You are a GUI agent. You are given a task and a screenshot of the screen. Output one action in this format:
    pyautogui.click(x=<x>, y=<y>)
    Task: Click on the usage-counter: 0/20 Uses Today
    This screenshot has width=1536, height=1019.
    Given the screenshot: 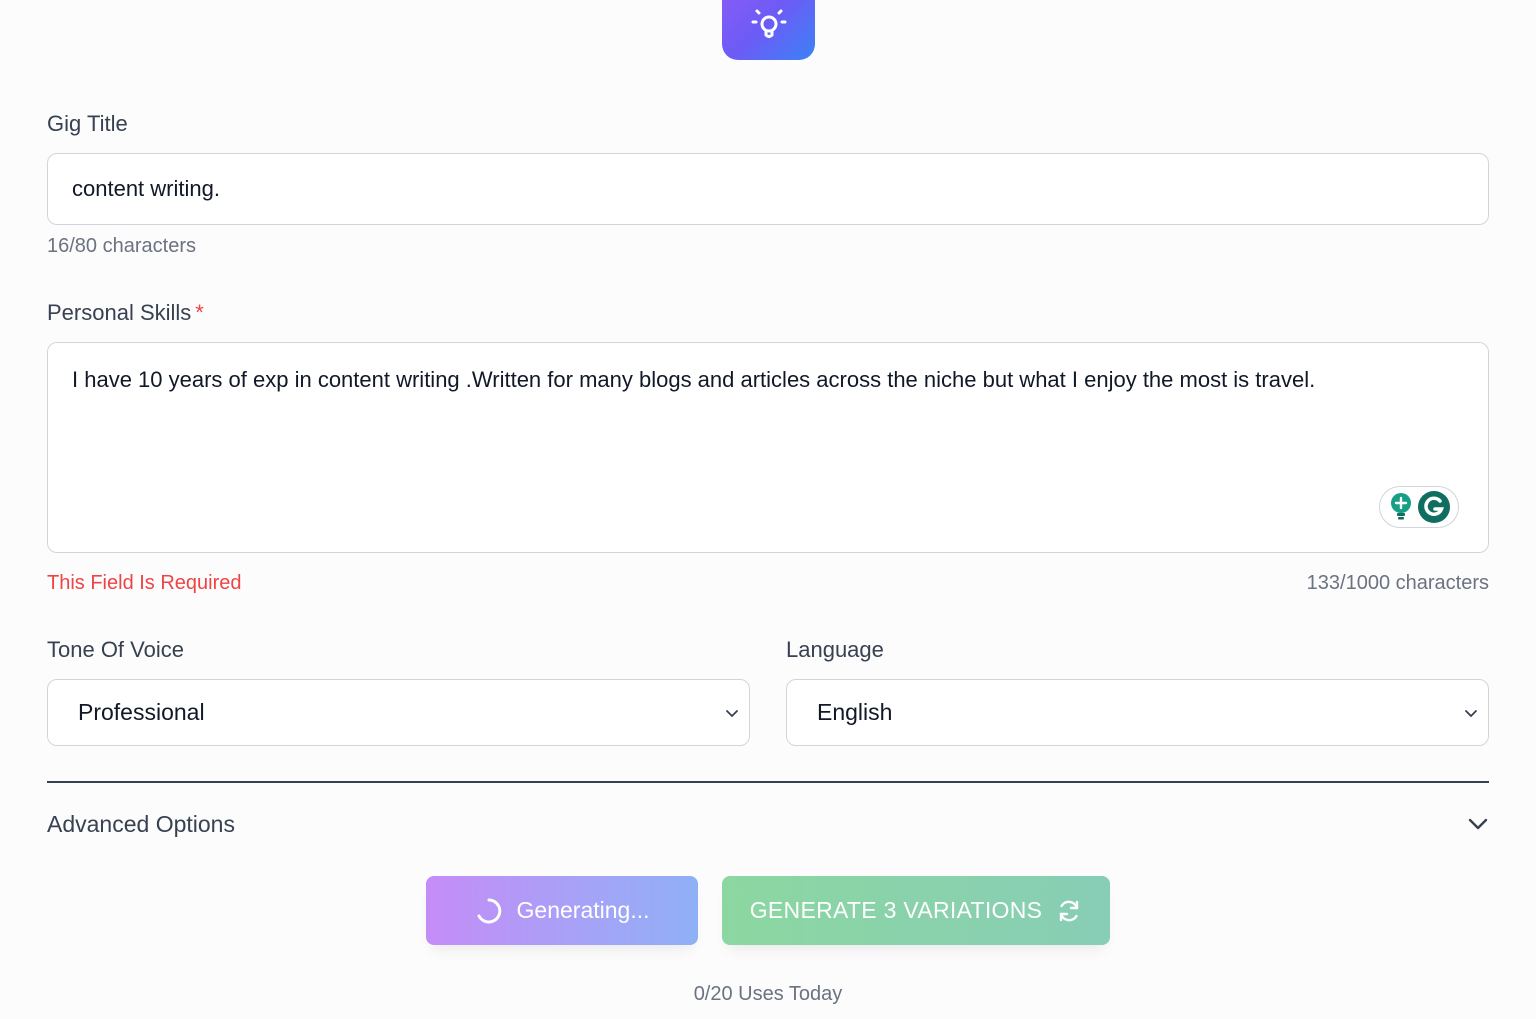 What is the action you would take?
    pyautogui.click(x=768, y=994)
    